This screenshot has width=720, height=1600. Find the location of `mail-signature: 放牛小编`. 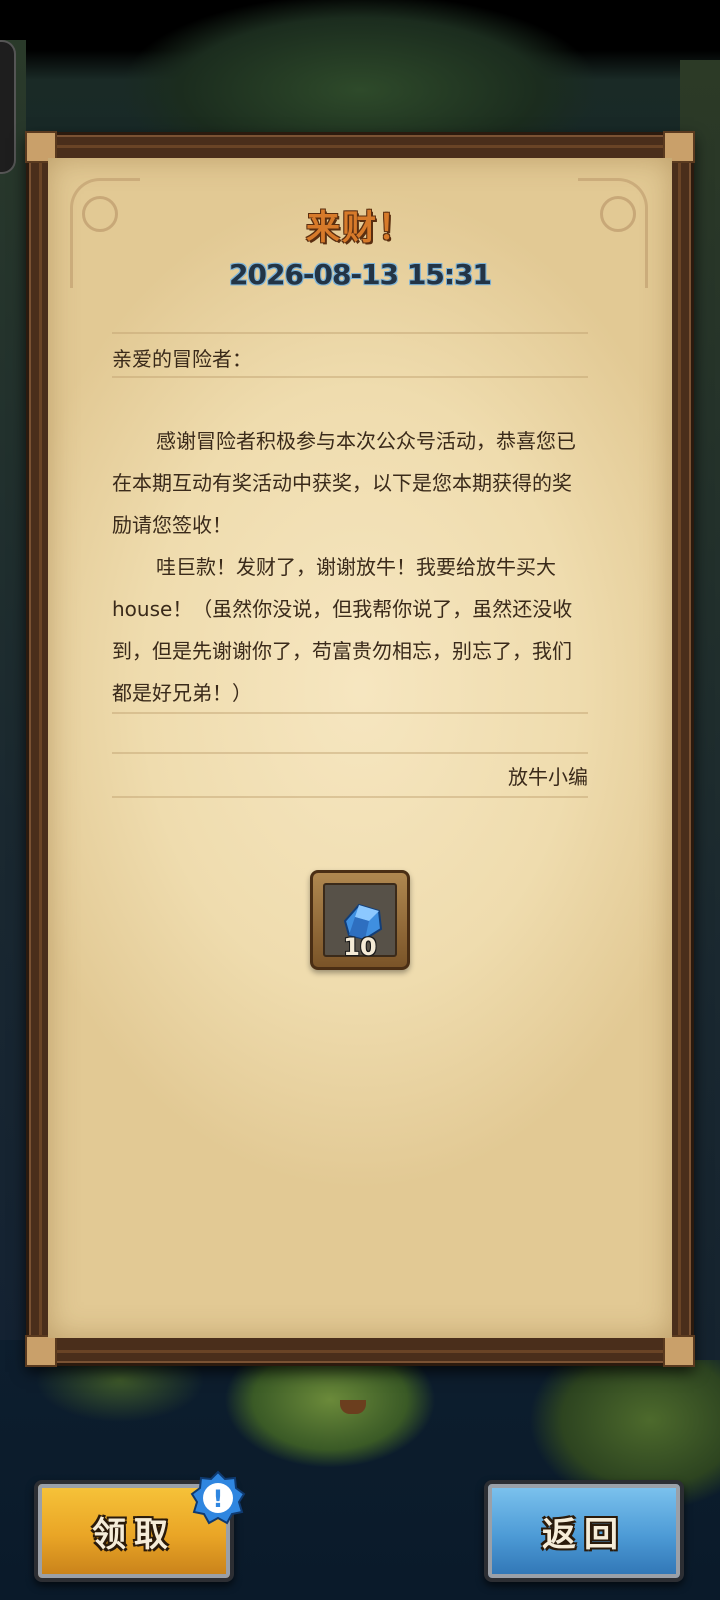

mail-signature: 放牛小编 is located at coordinates (548, 777).